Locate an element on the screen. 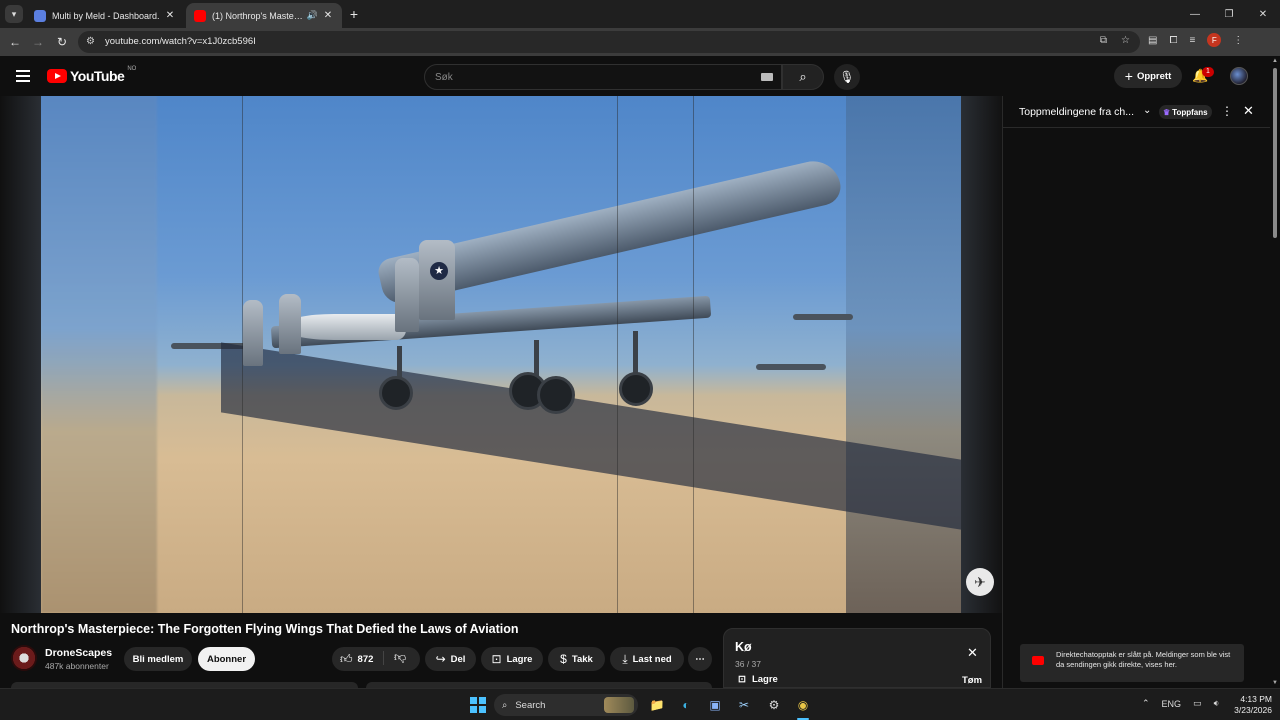 Image resolution: width=1280 pixels, height=720 pixels. youtube-logo: YouTube NO is located at coordinates (91, 75).